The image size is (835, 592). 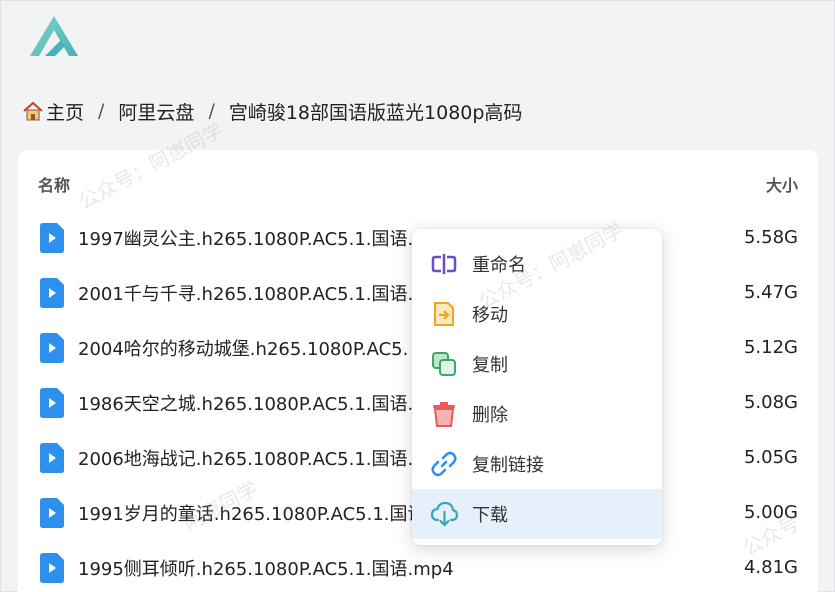 I want to click on menu-item-copy: 复制, so click(x=537, y=364).